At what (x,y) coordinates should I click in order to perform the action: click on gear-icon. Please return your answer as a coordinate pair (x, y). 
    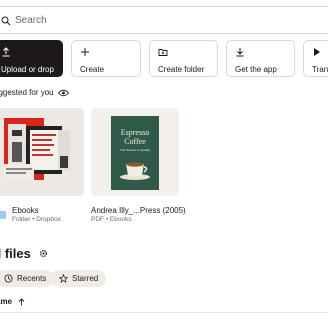
    Looking at the image, I should click on (43, 253).